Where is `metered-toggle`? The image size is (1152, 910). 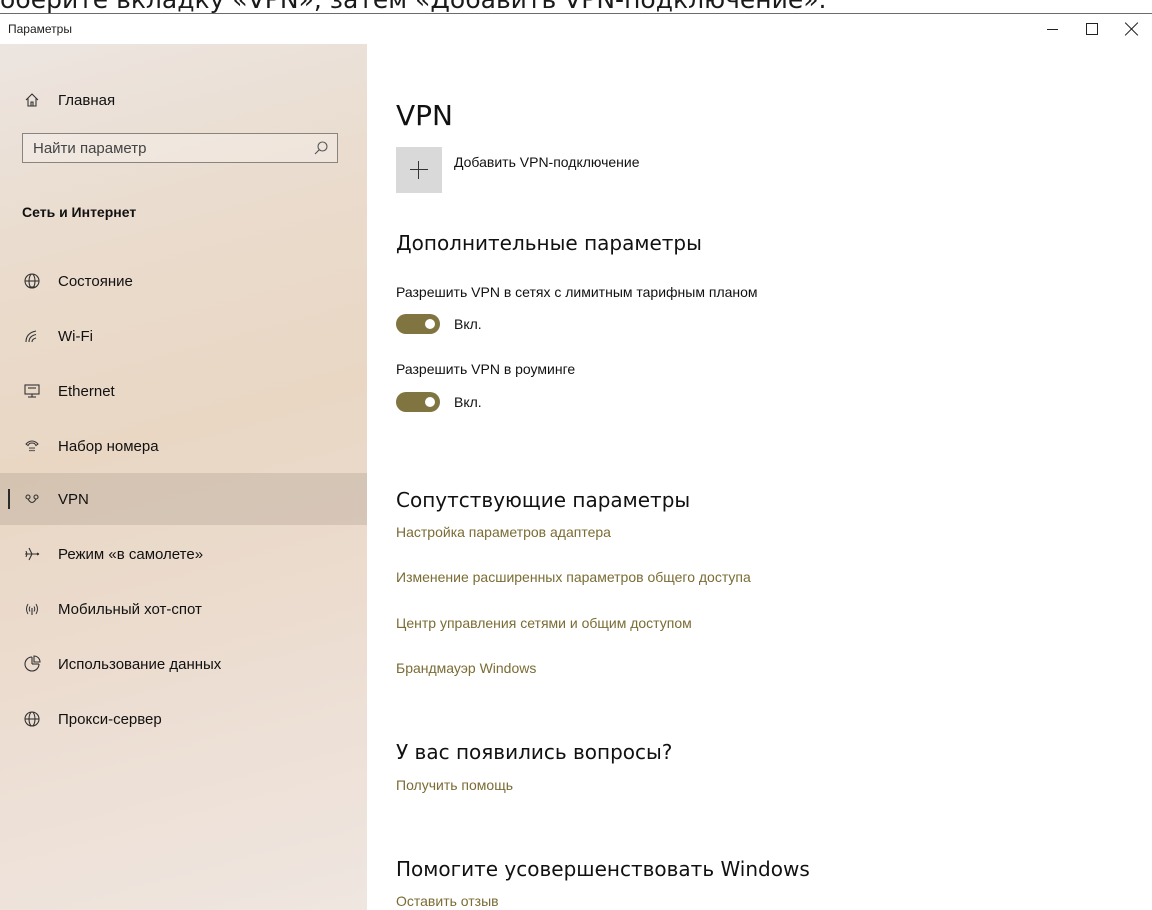
metered-toggle is located at coordinates (418, 324).